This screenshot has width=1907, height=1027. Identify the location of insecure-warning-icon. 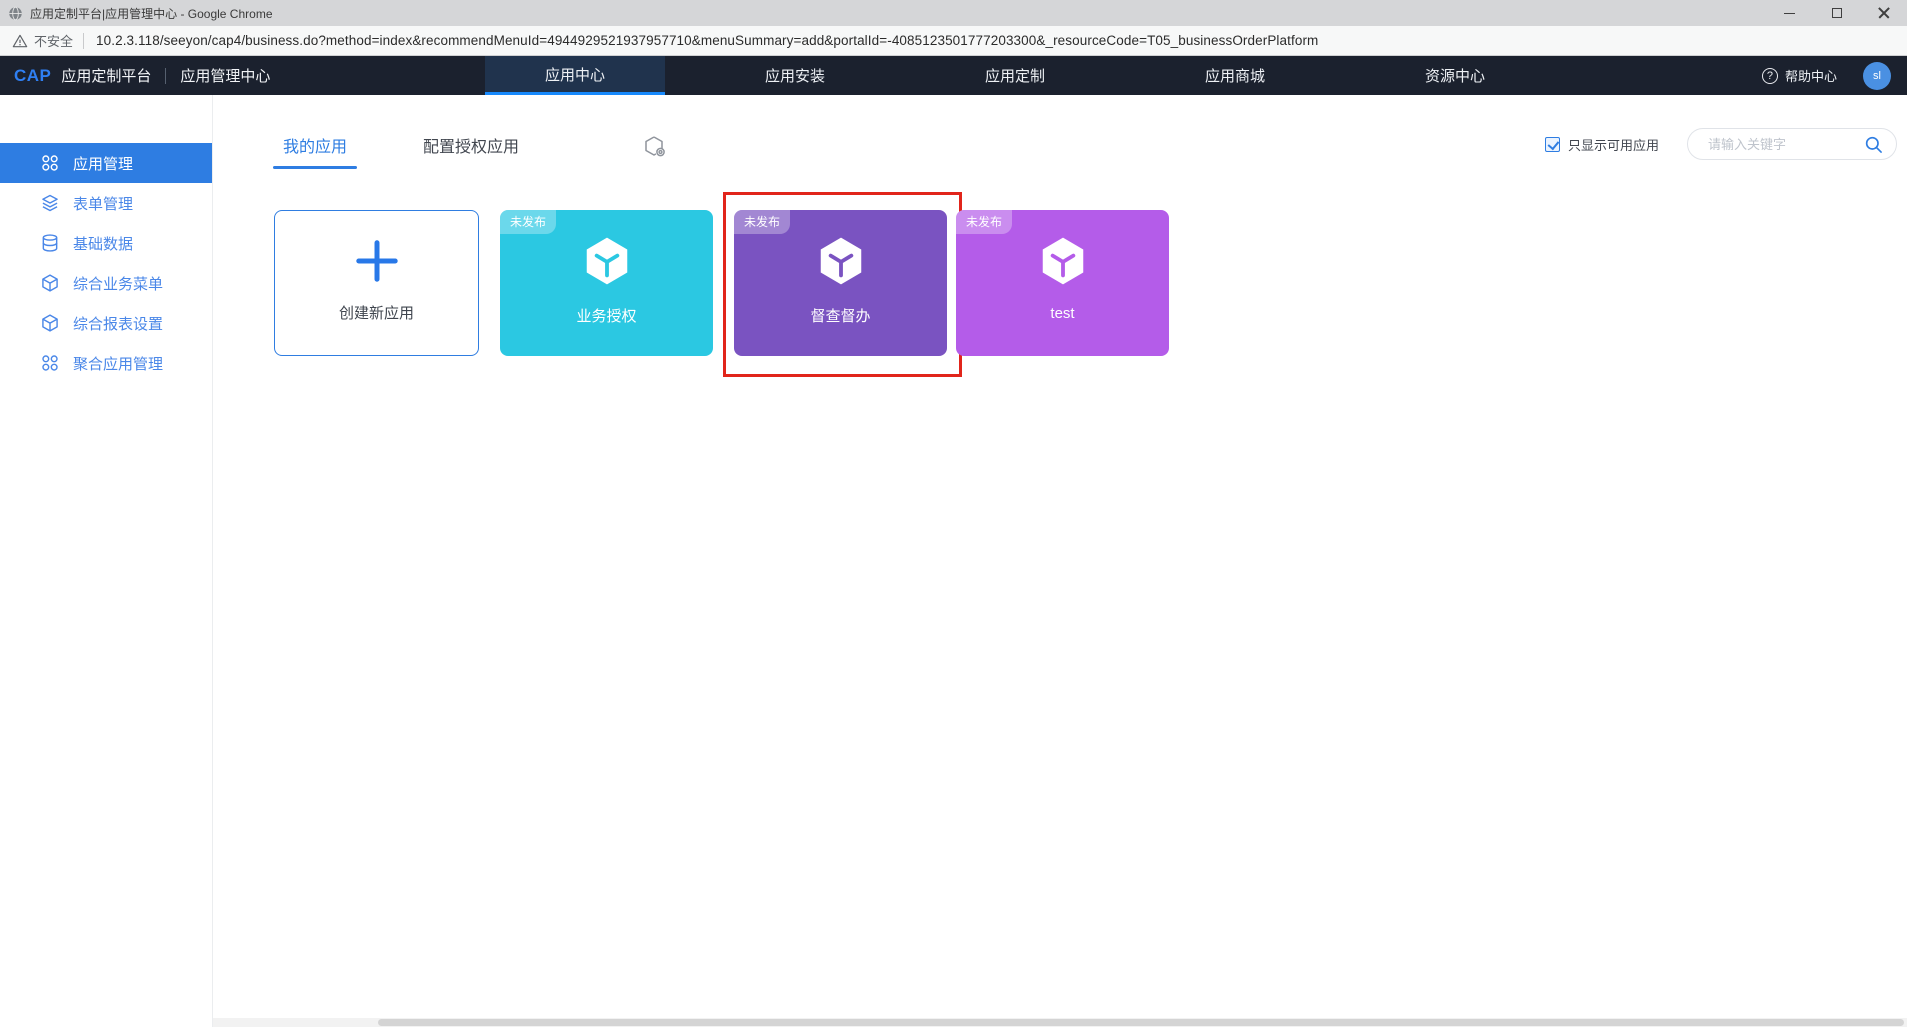
(20, 40).